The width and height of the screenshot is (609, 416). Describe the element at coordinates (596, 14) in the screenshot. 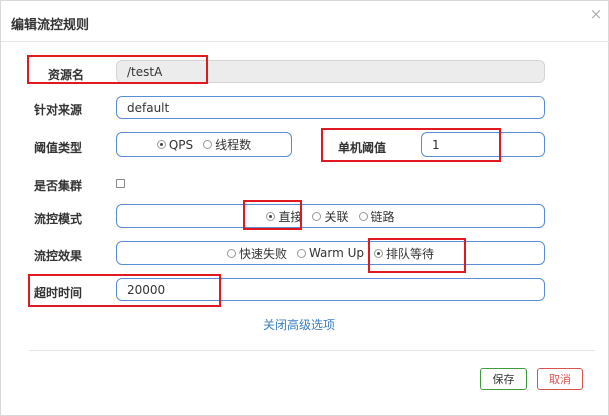

I see `close-icon: ×` at that location.